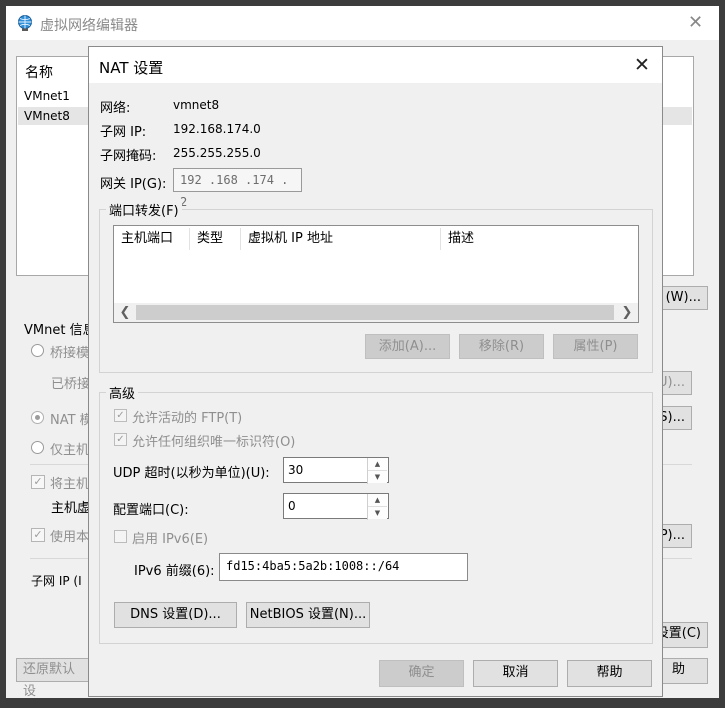  Describe the element at coordinates (170, 539) in the screenshot. I see `enable-ipv6-label: 启用 IPv6(E)` at that location.